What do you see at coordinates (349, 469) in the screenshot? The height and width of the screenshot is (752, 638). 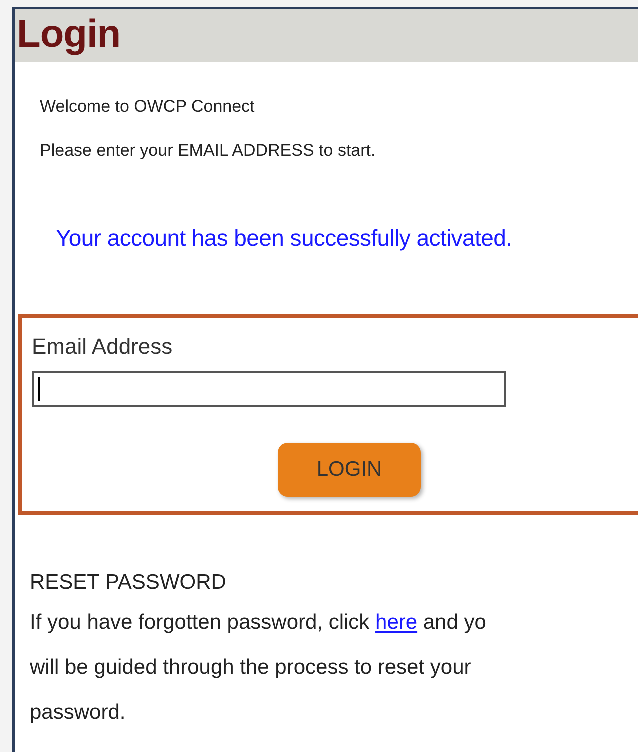 I see `login-button: LOGIN` at bounding box center [349, 469].